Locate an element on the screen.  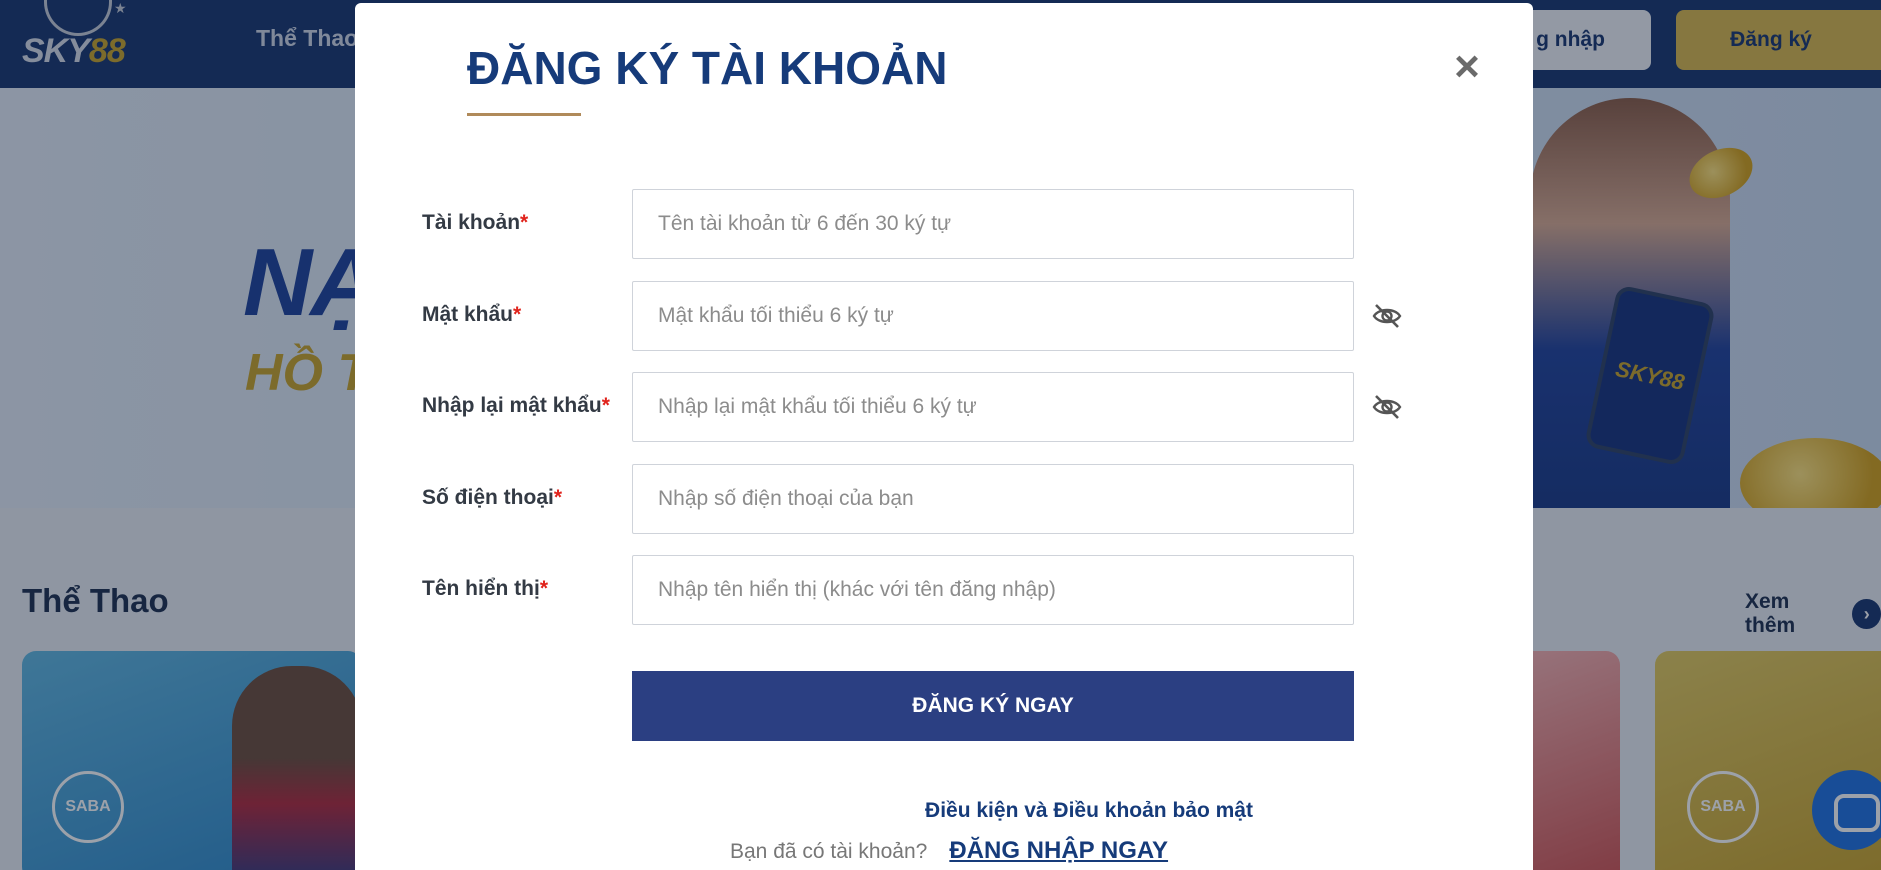
field-row-confirm-password: Nhập lại mật khẩu* is located at coordinates (912, 407).